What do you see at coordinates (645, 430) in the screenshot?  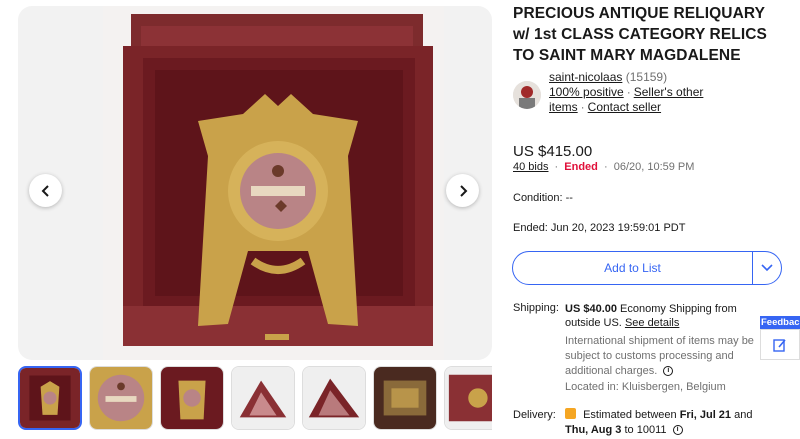 I see `delivery-zip: to 10011` at bounding box center [645, 430].